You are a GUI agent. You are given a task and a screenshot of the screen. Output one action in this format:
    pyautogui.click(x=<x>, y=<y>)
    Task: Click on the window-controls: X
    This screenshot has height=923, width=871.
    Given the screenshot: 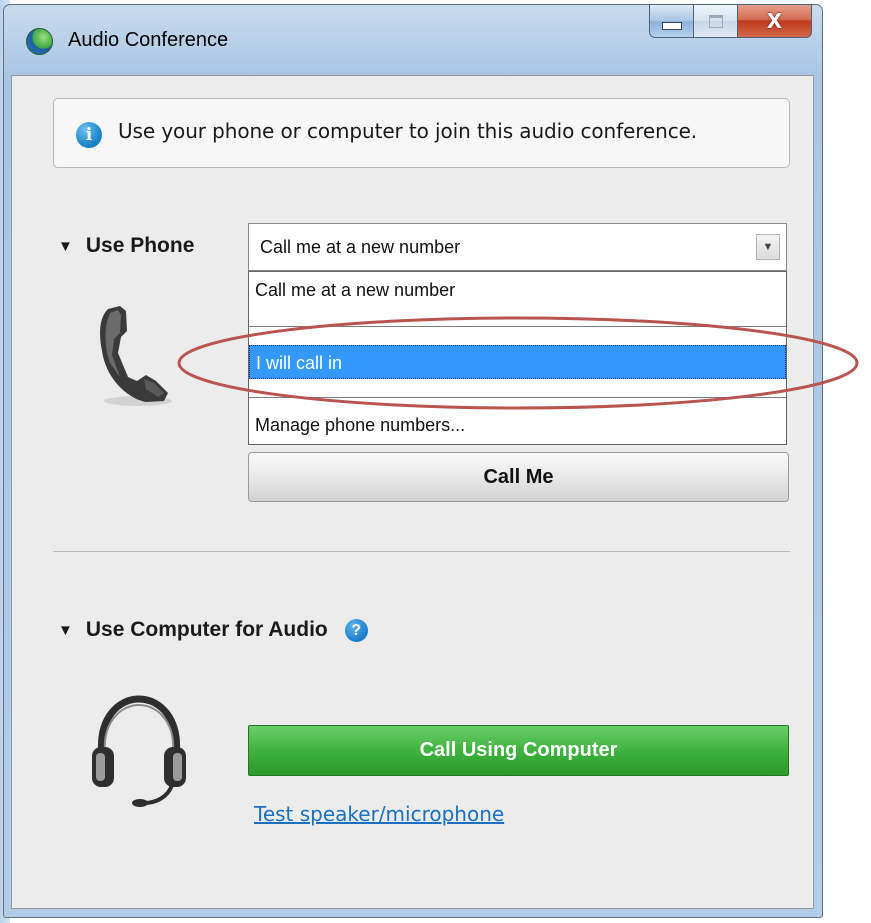 What is the action you would take?
    pyautogui.click(x=730, y=23)
    